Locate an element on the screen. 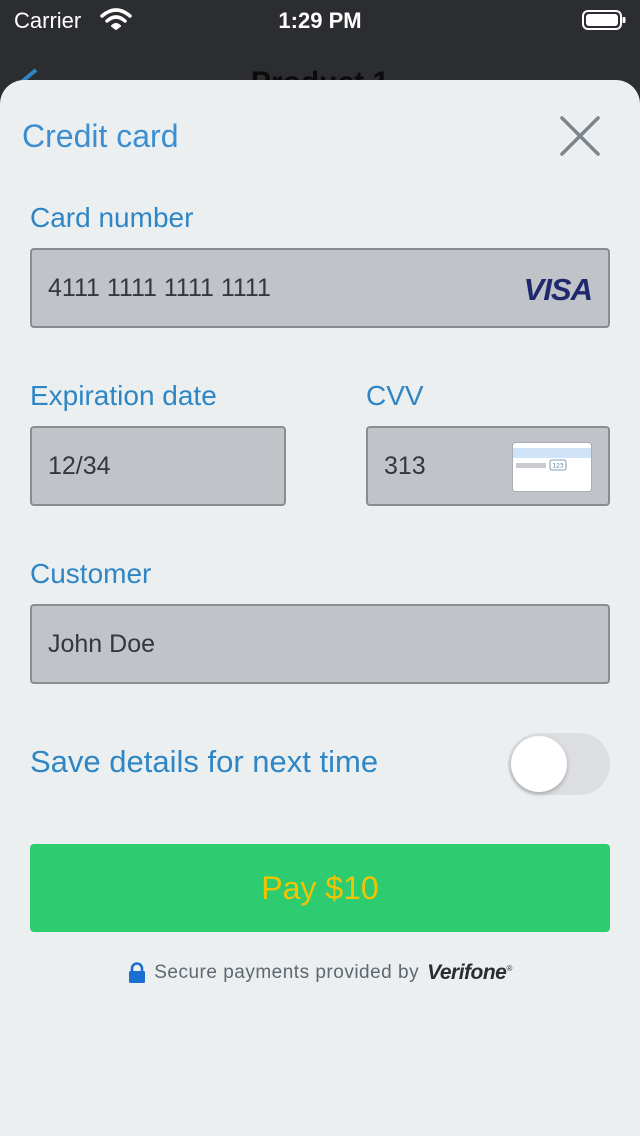  secure-payments-text: Secure payments provided by is located at coordinates (287, 972).